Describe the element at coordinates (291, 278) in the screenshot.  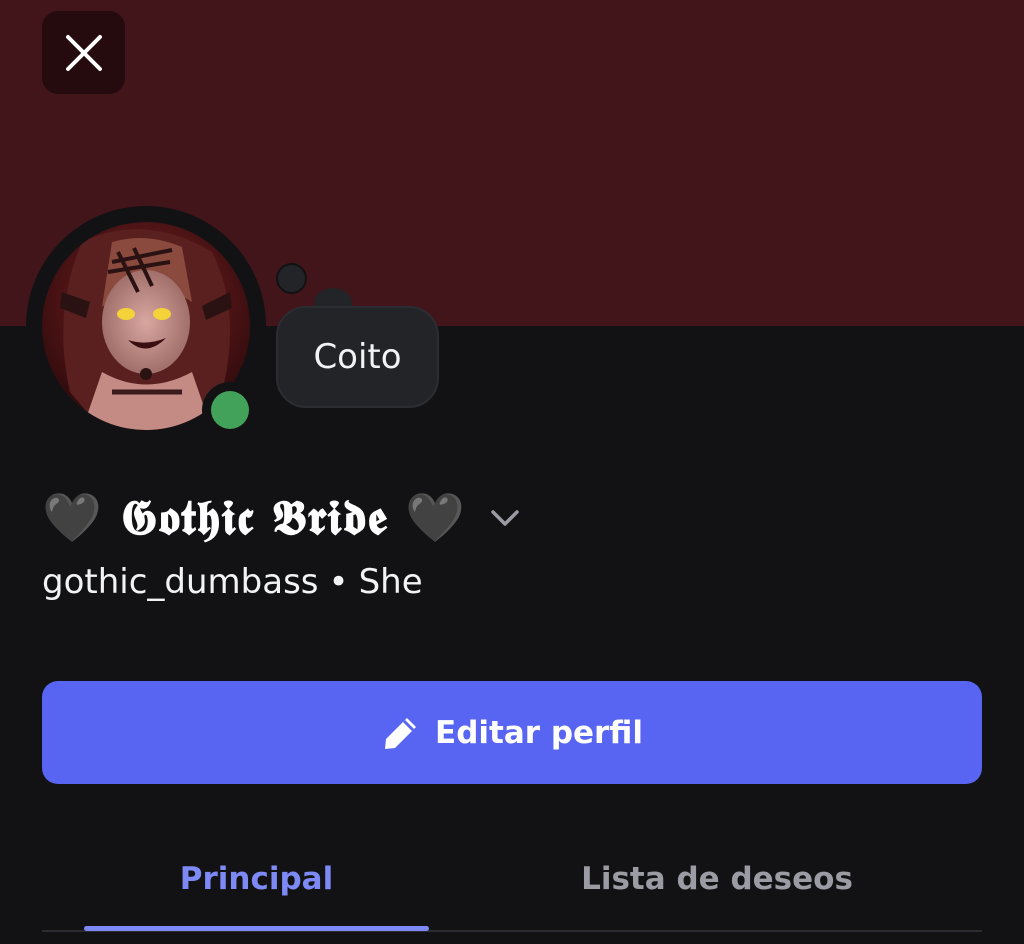
I see `thought-bubble-dot` at that location.